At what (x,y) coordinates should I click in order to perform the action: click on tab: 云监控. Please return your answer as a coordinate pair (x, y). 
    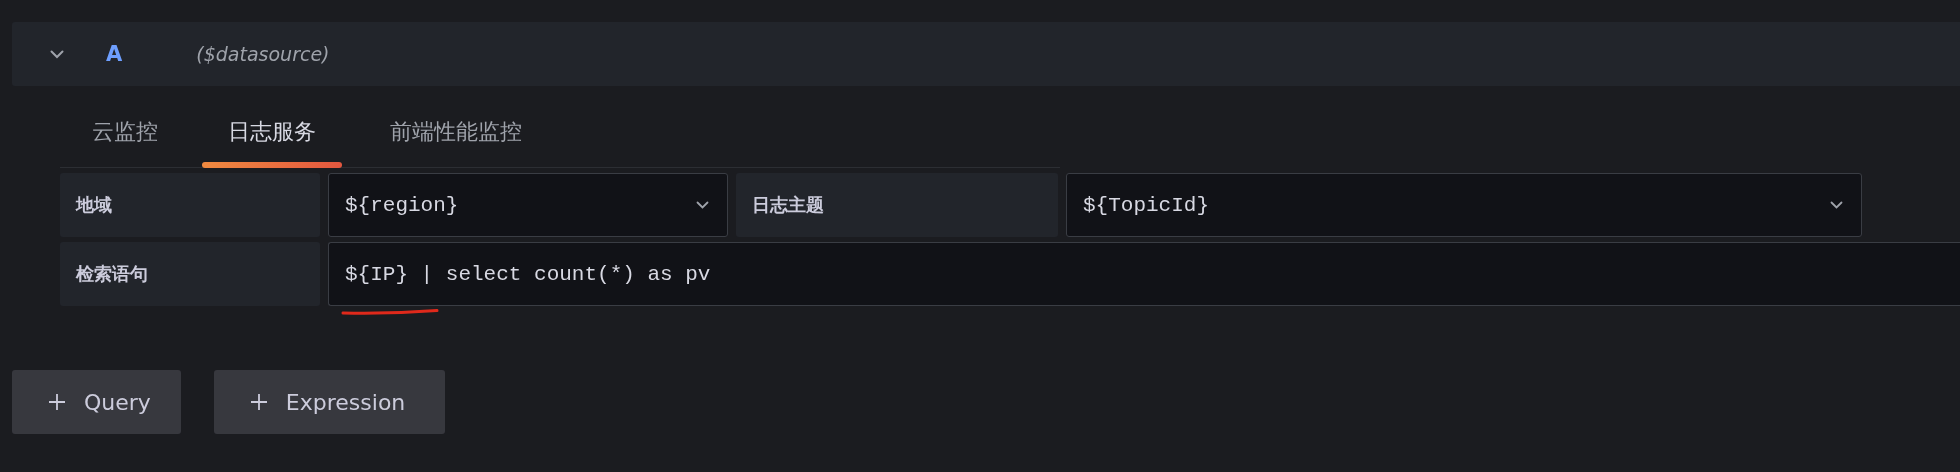
    Looking at the image, I should click on (131, 138).